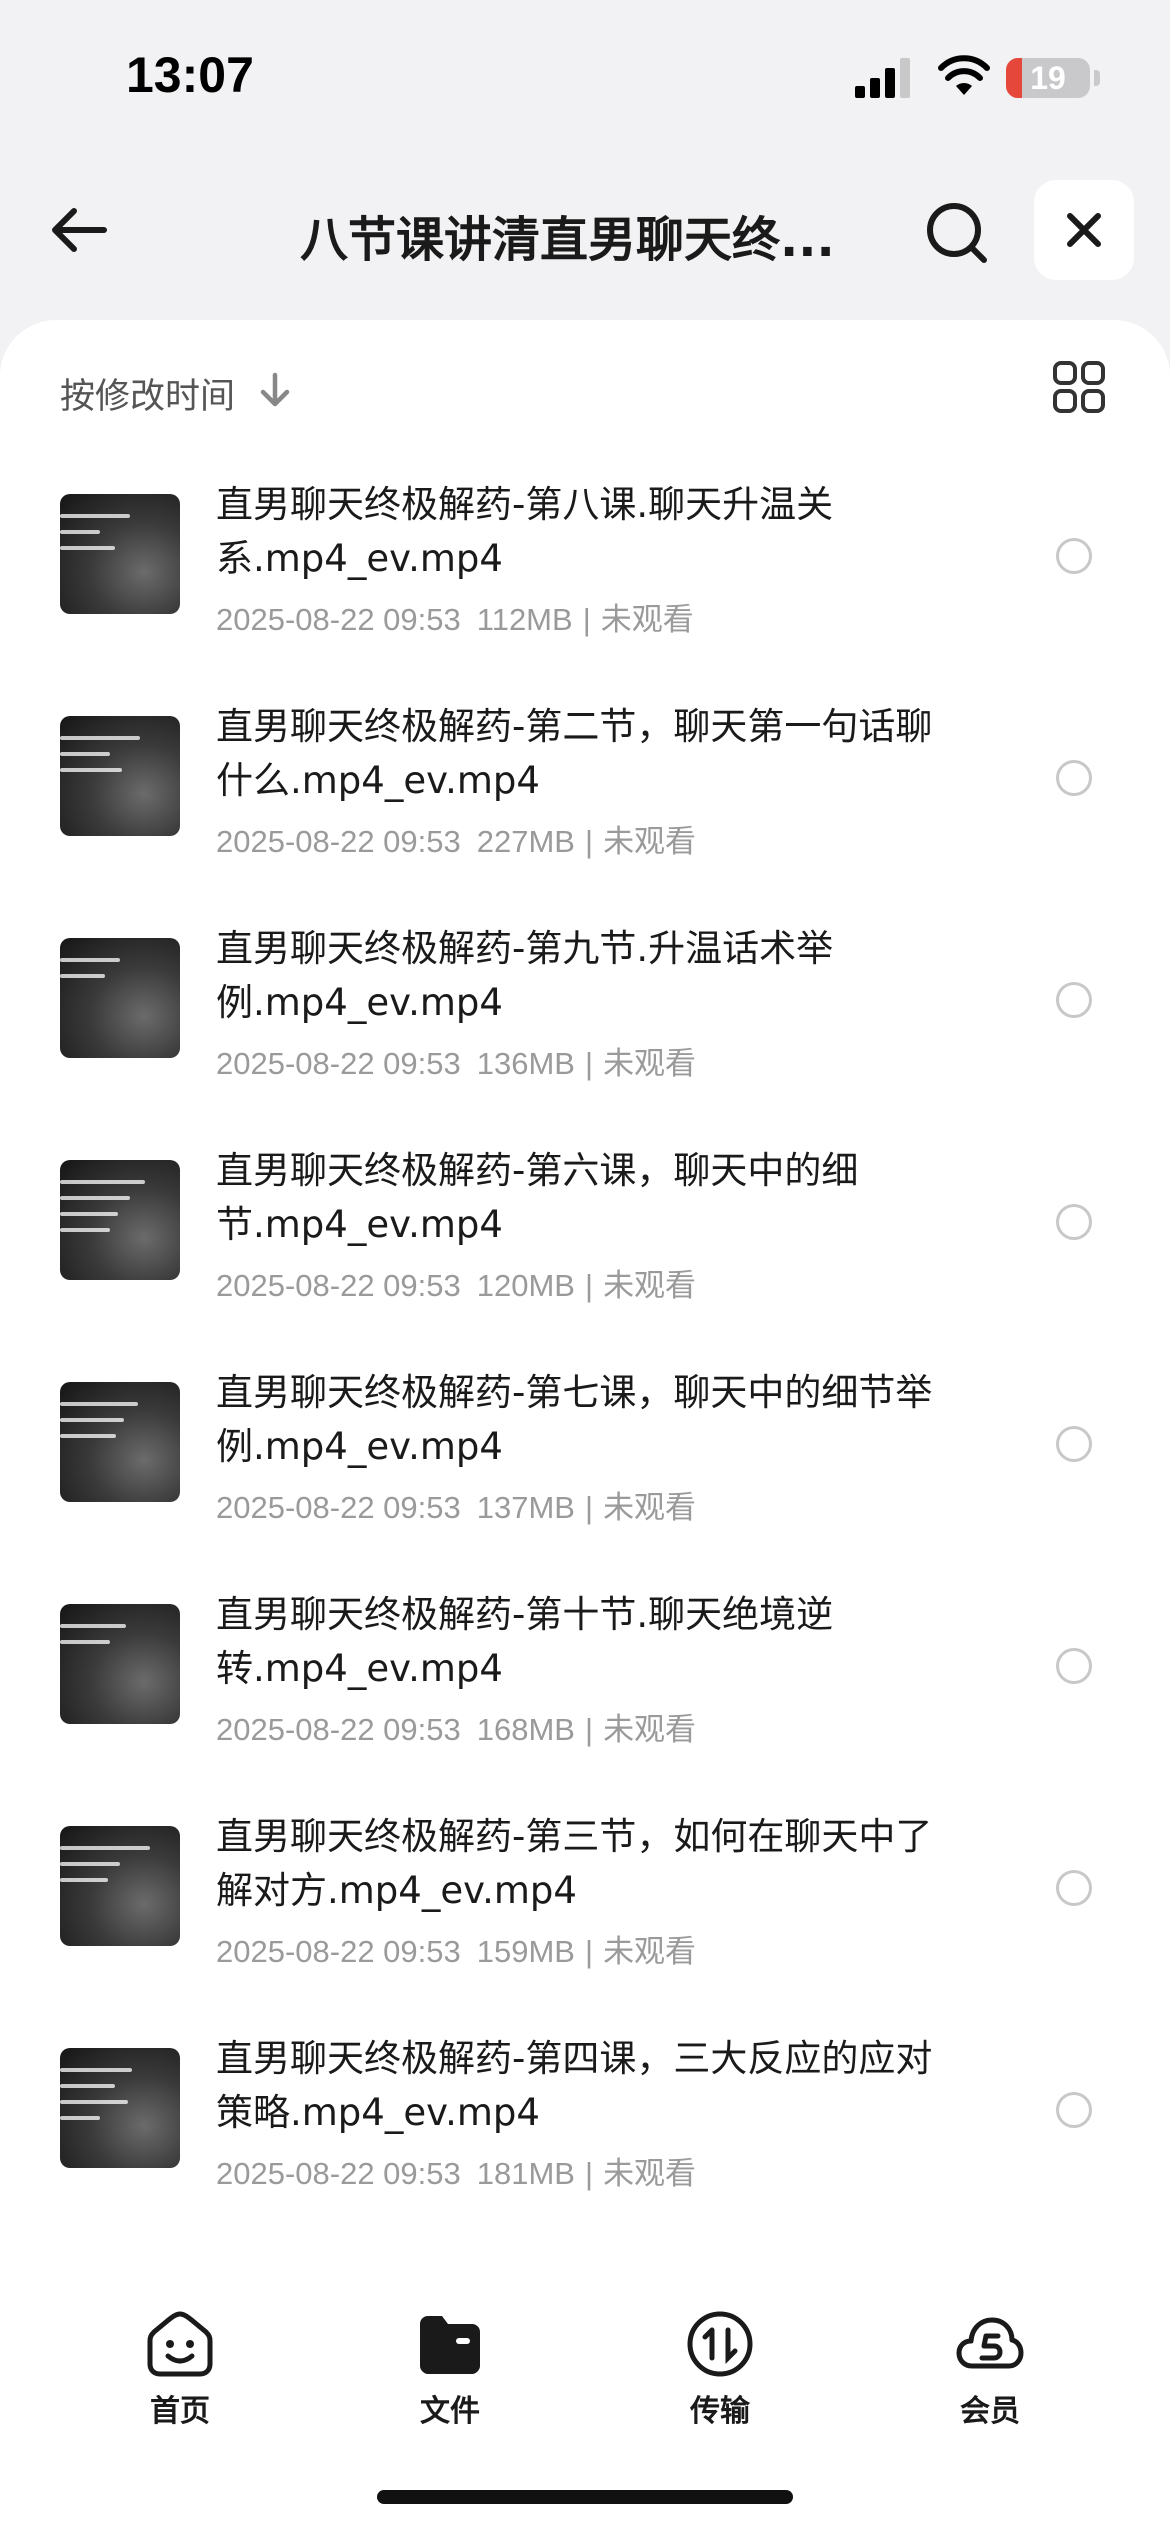 The width and height of the screenshot is (1170, 2532). What do you see at coordinates (190, 75) in the screenshot?
I see `status-time: 13:07` at bounding box center [190, 75].